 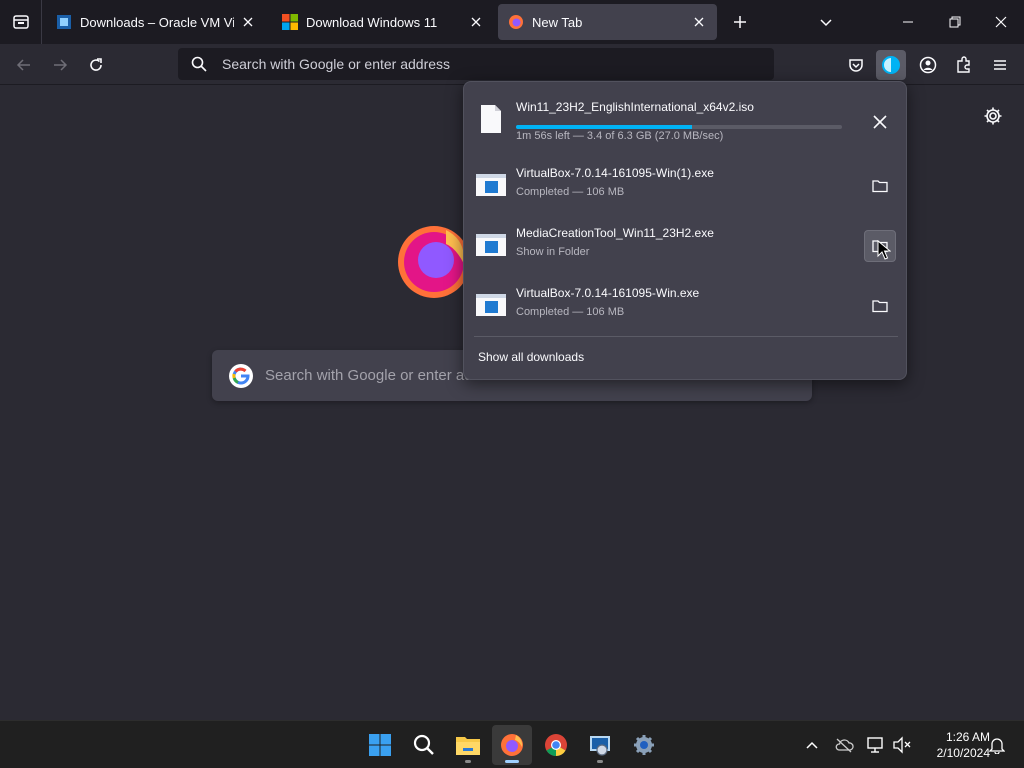 I want to click on hamburger-menu-icon, so click(x=1000, y=65).